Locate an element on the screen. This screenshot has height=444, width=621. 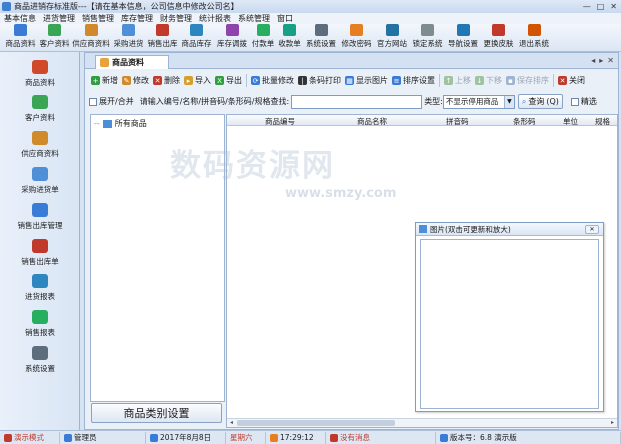
tab-close-button: ✕ is located at coordinates (610, 60).